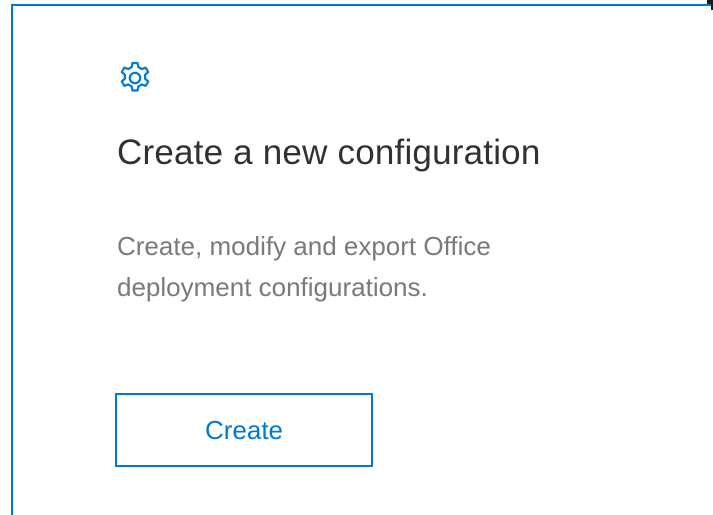  Describe the element at coordinates (244, 430) in the screenshot. I see `create-button: Create` at that location.